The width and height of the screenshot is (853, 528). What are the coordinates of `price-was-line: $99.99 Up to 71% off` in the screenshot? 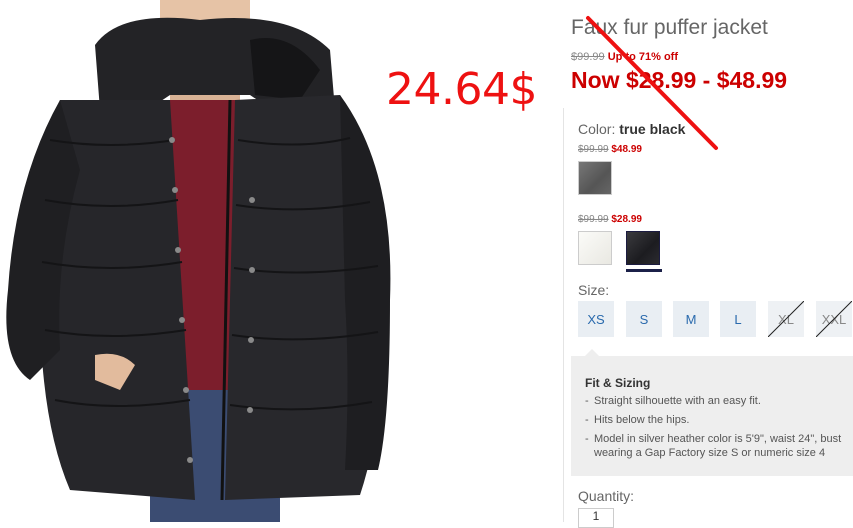 It's located at (624, 57).